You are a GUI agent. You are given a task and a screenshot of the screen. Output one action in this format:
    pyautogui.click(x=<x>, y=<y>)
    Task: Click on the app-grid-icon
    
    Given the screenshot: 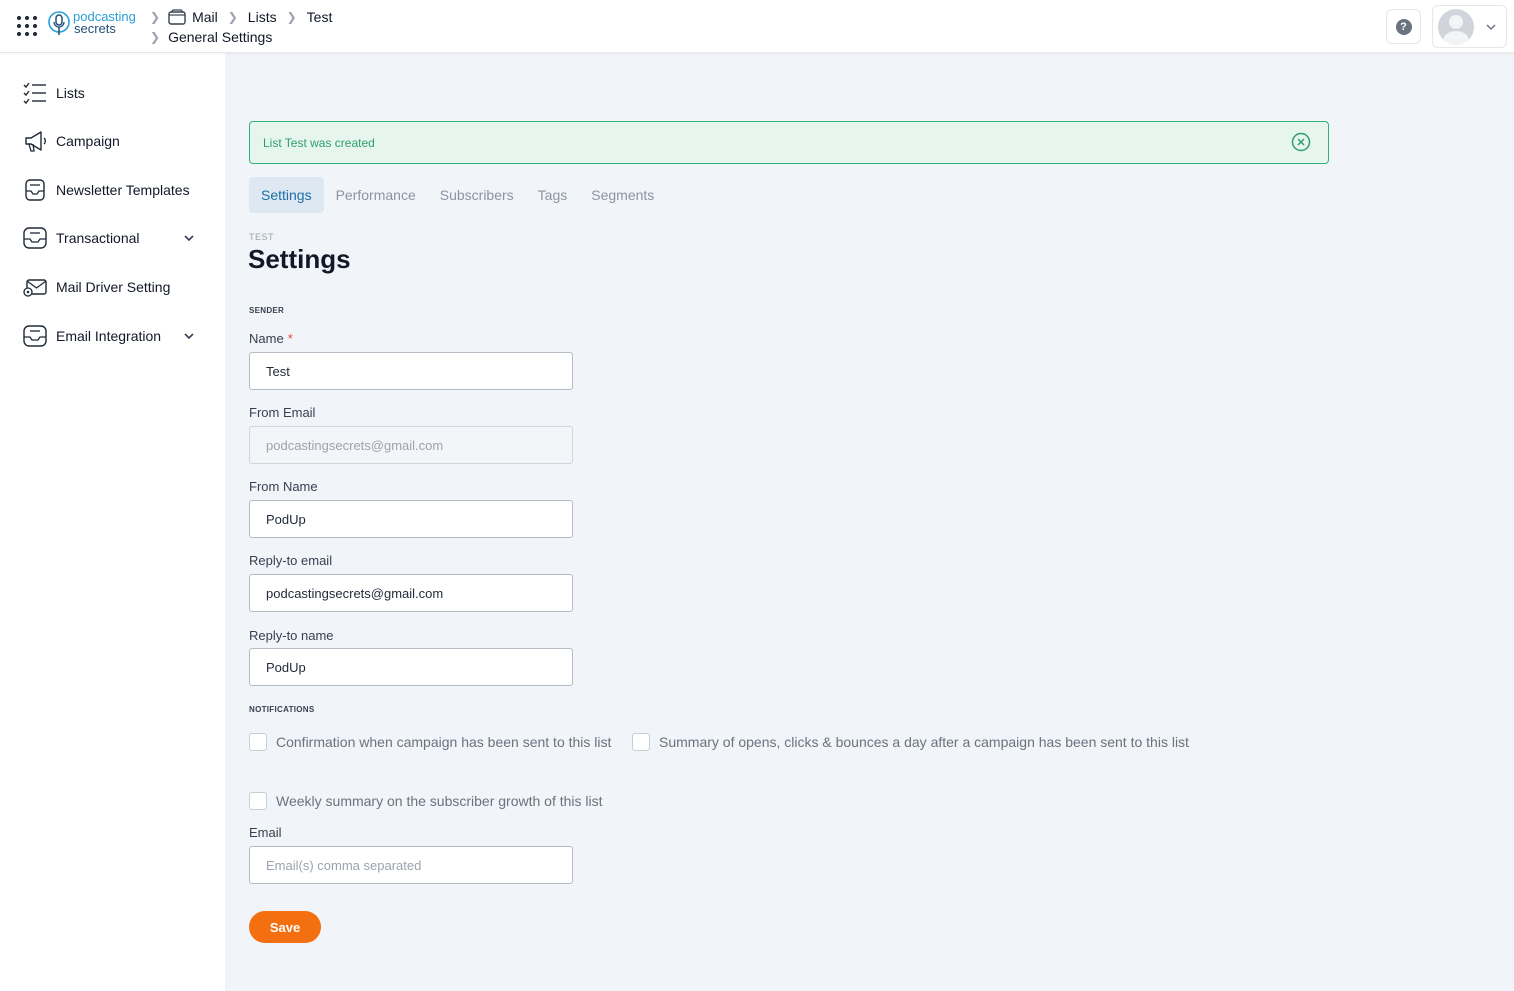 What is the action you would take?
    pyautogui.click(x=27, y=26)
    